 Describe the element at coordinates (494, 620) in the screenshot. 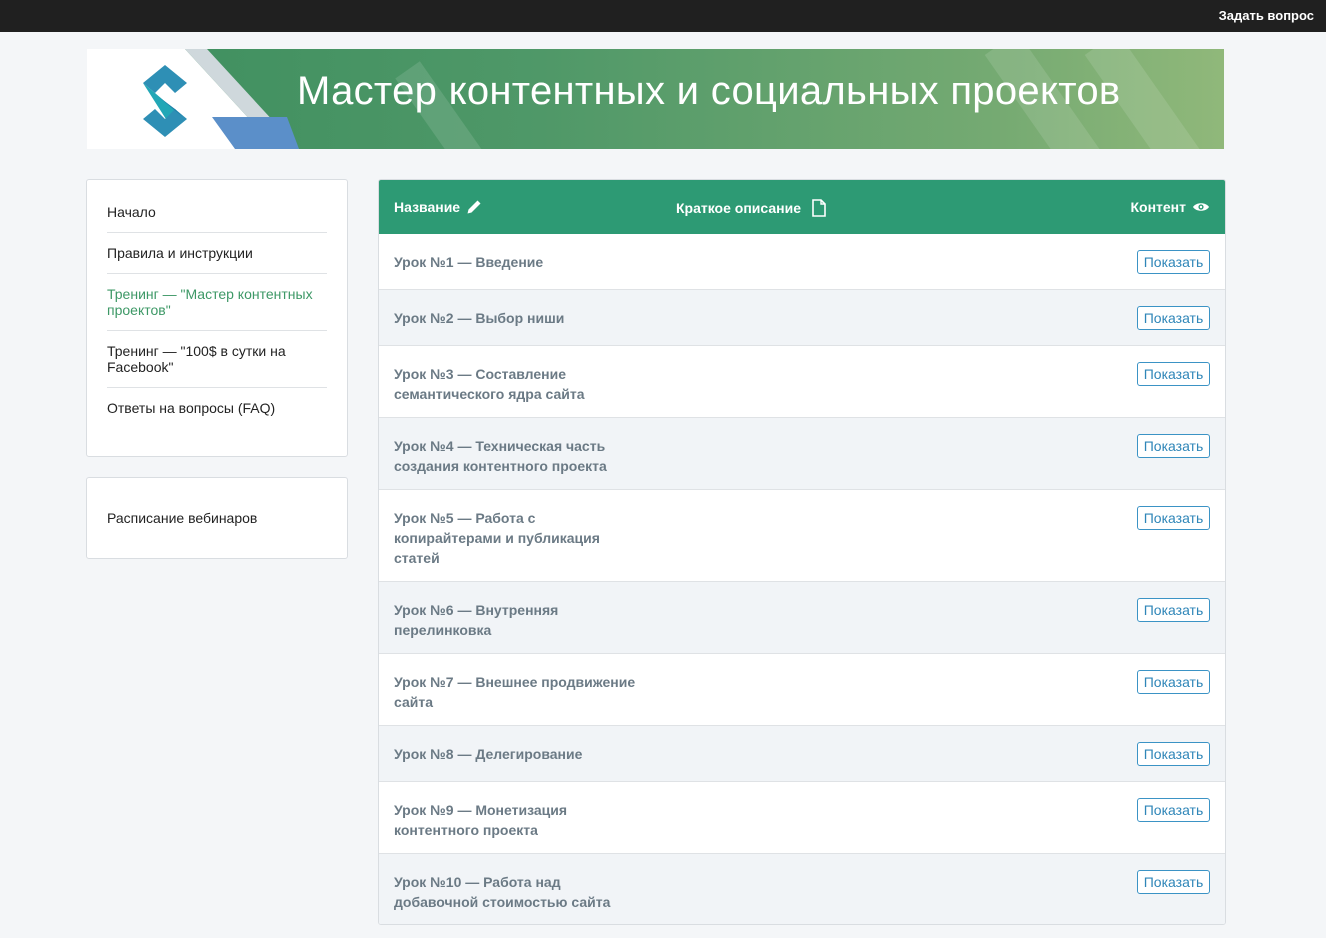

I see `lesson-title: Урок №6 — Внутренняя перелинковка` at that location.